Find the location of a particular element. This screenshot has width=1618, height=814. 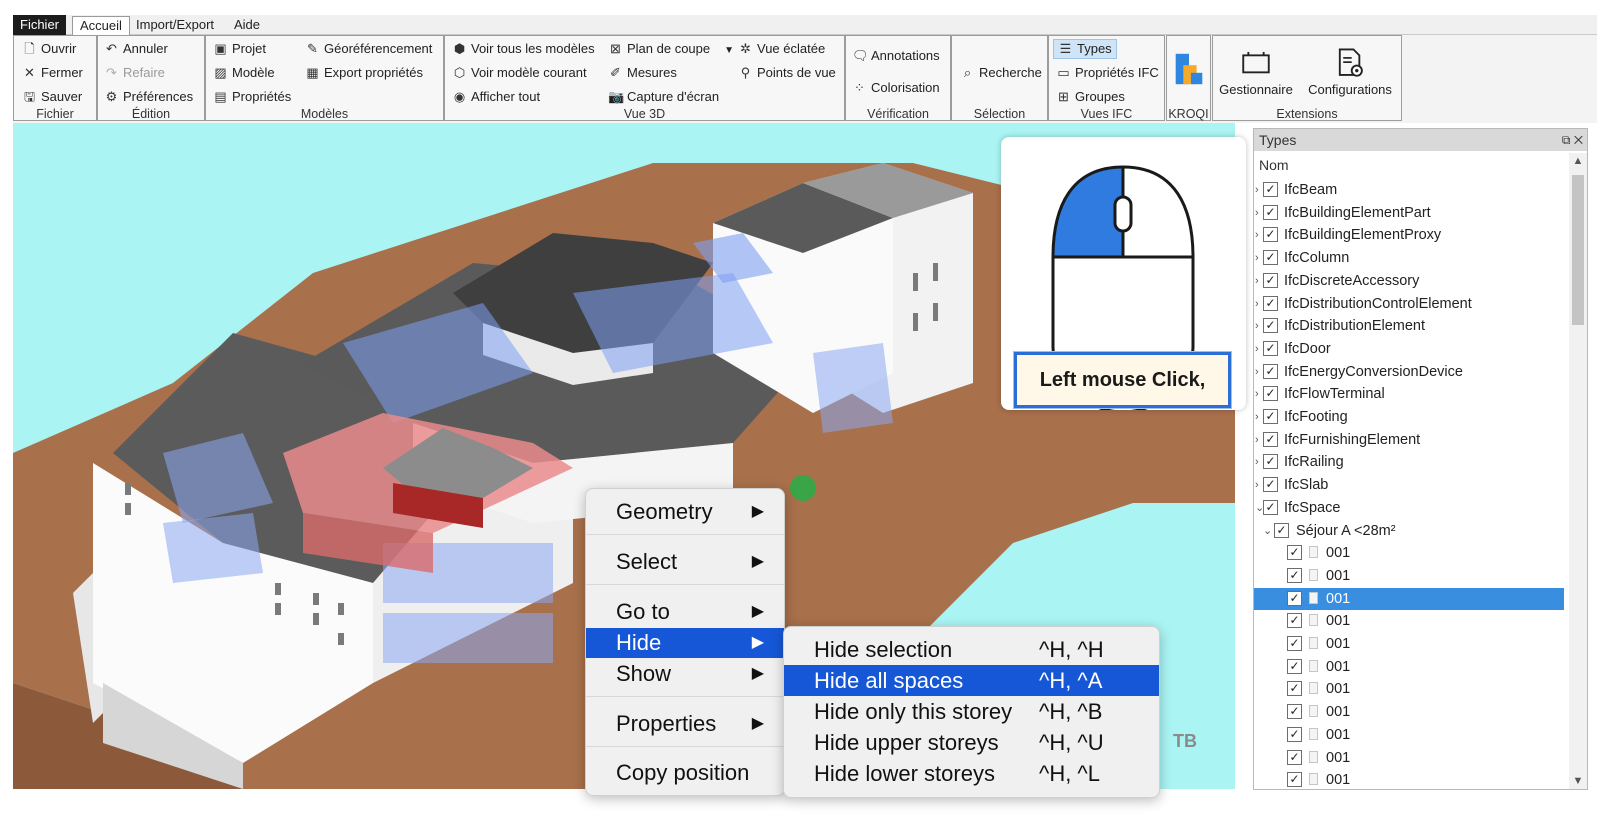

column-header-nom: Nom is located at coordinates (1409, 165).